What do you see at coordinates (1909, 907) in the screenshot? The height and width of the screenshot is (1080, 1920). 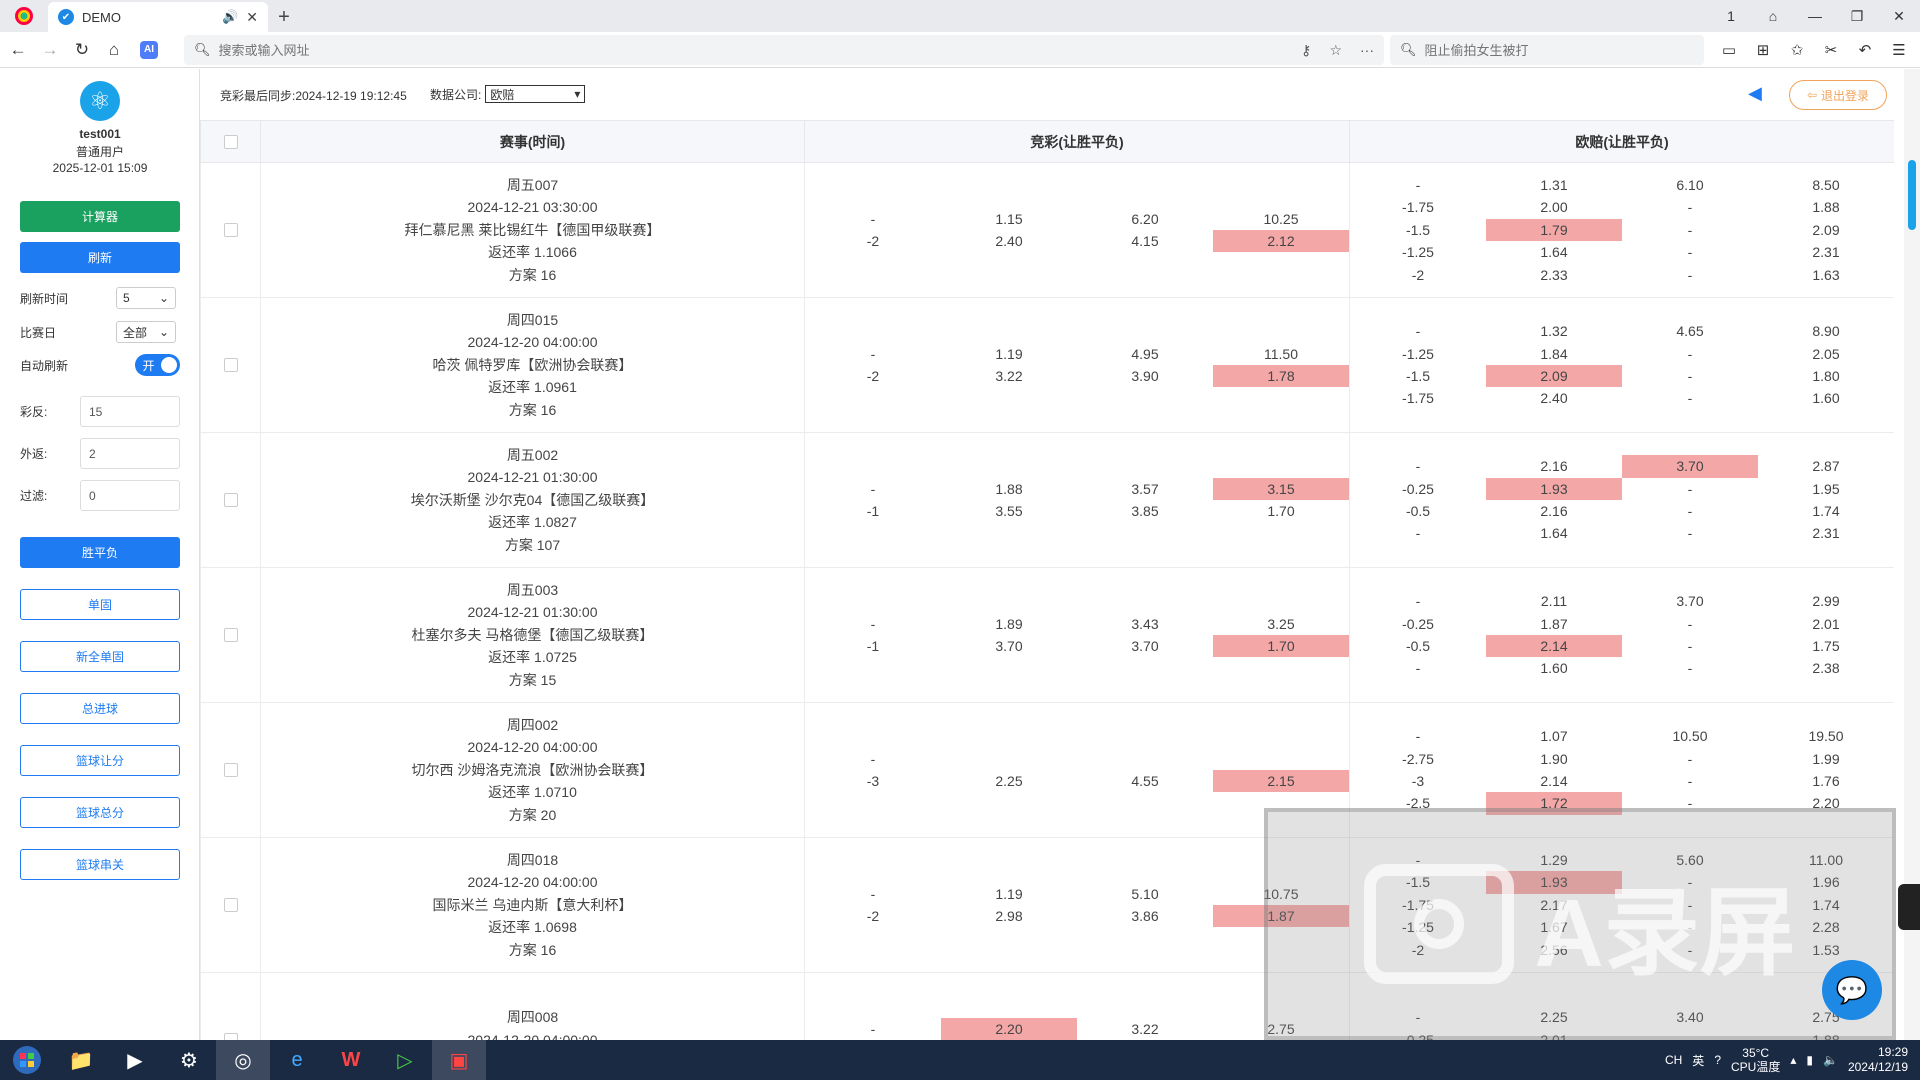 I see `side-pull-tab` at bounding box center [1909, 907].